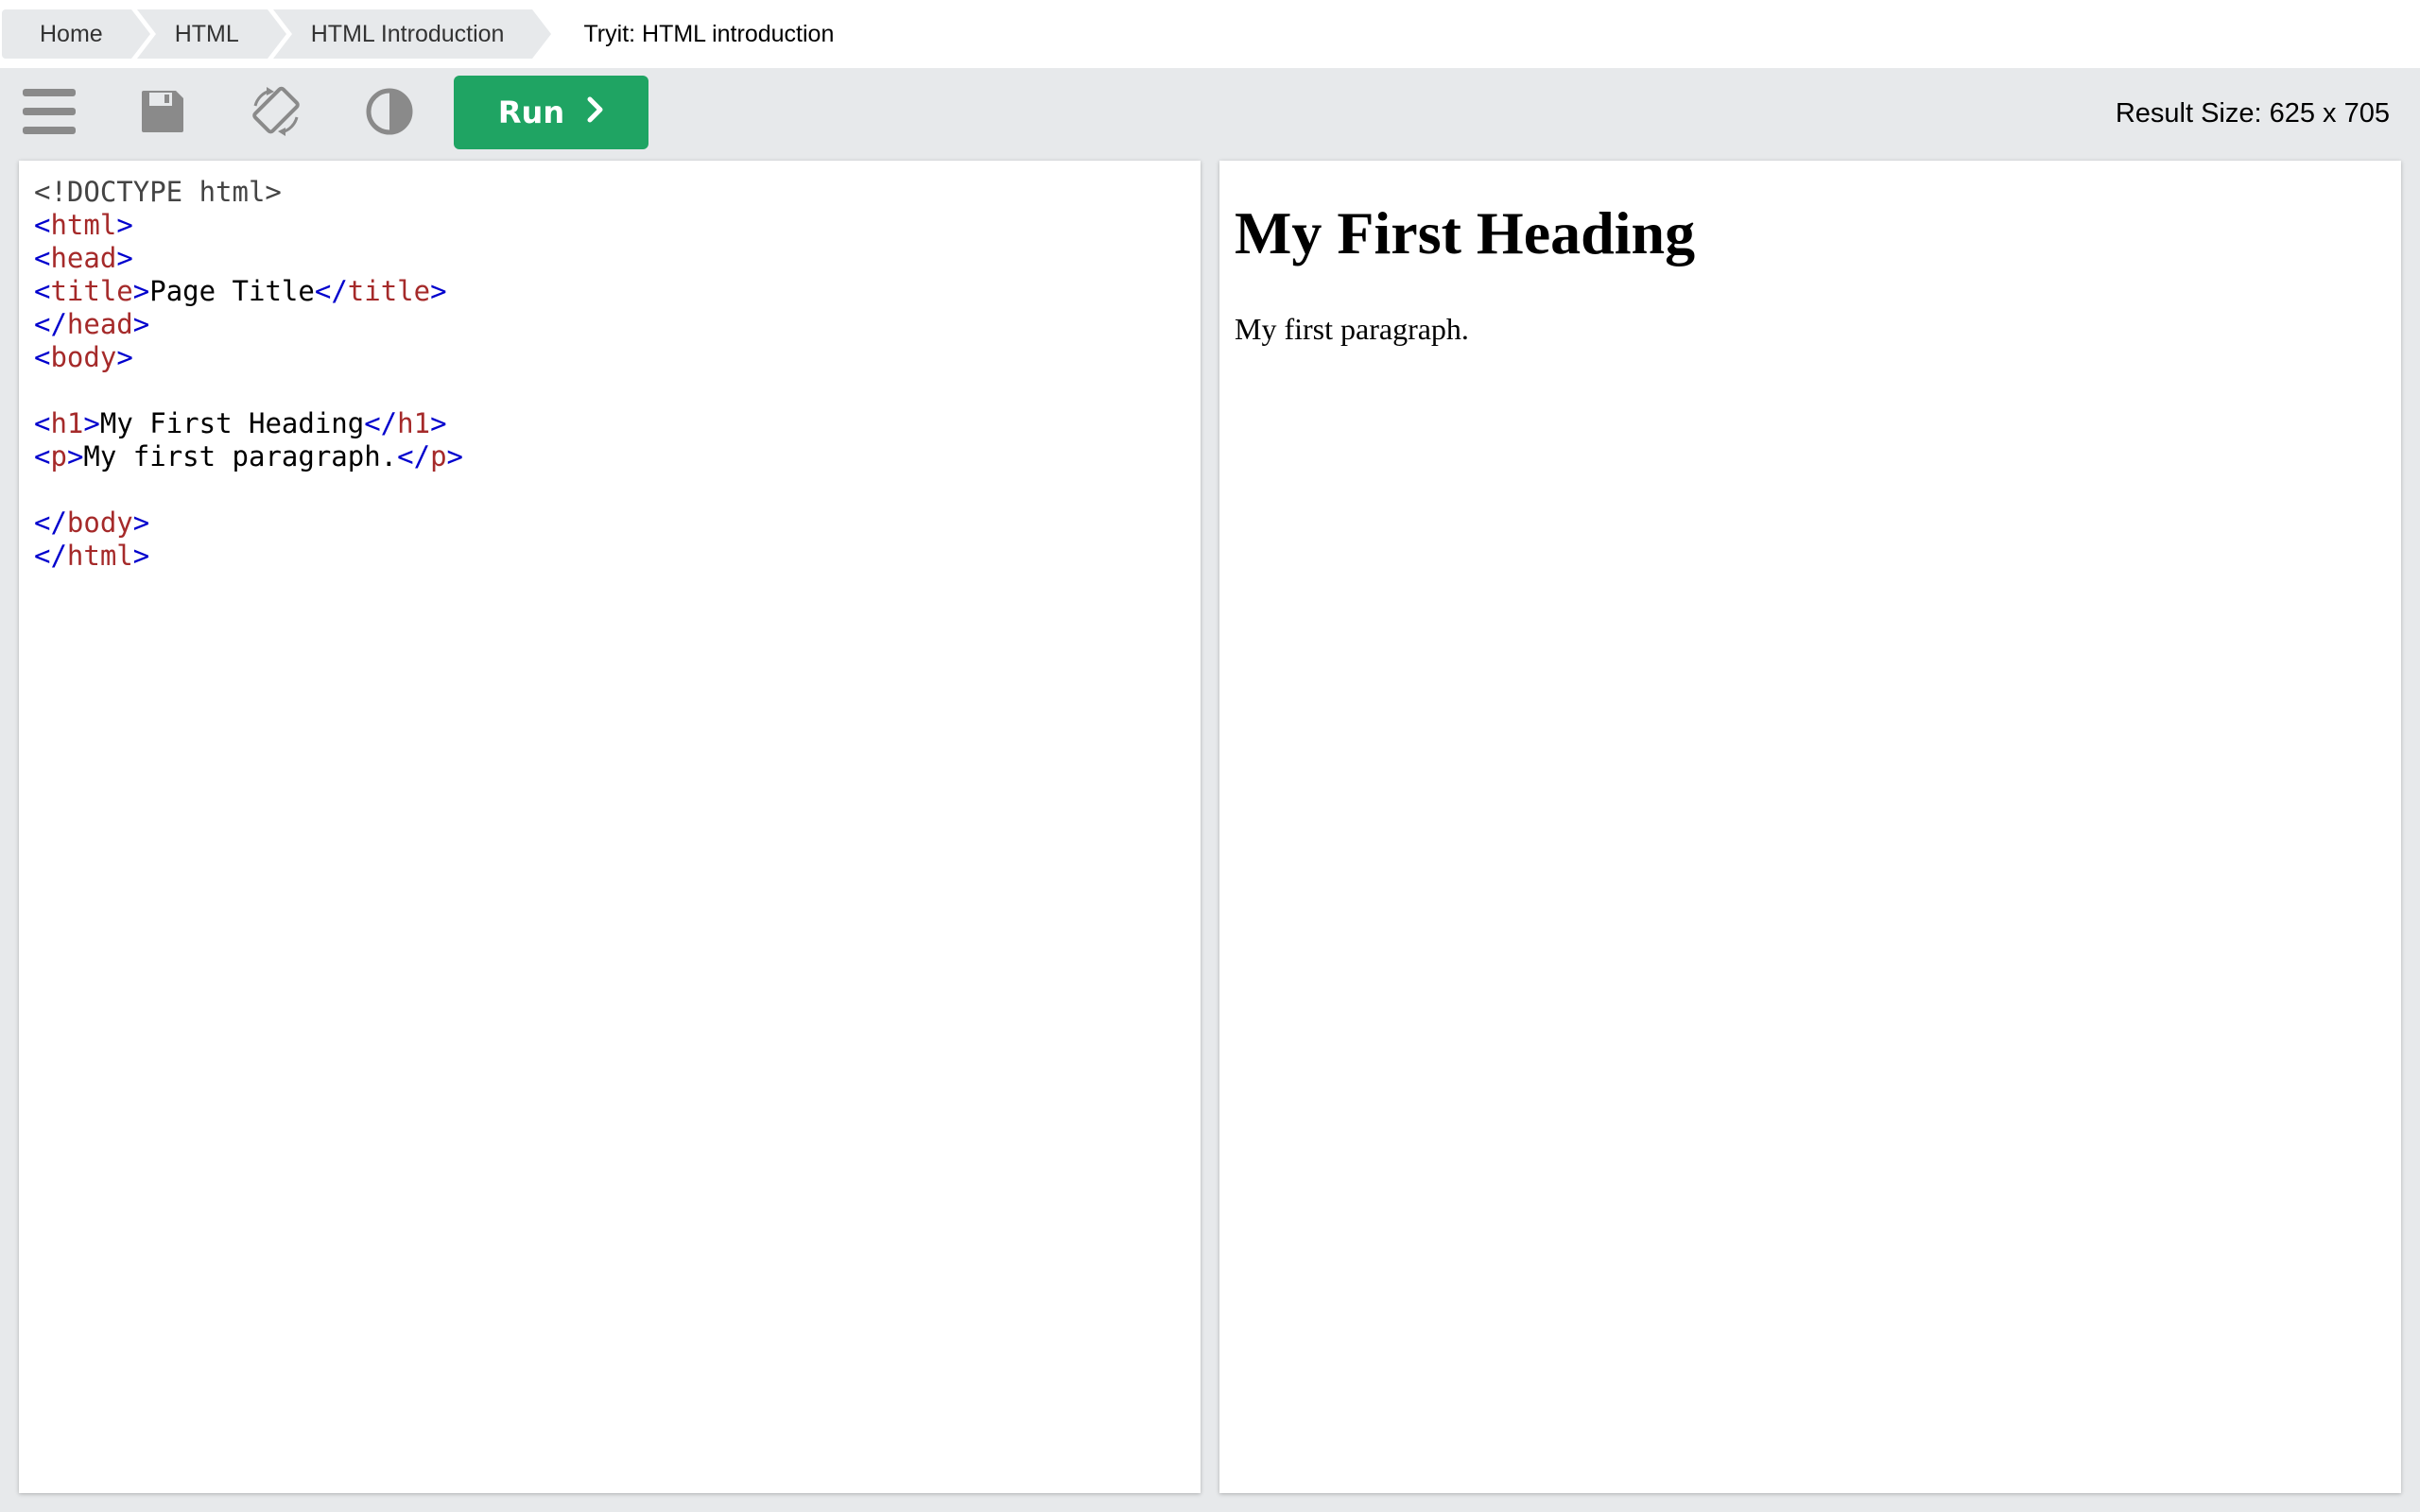 The width and height of the screenshot is (2420, 1512). What do you see at coordinates (595, 112) in the screenshot?
I see `chevron-right-icon` at bounding box center [595, 112].